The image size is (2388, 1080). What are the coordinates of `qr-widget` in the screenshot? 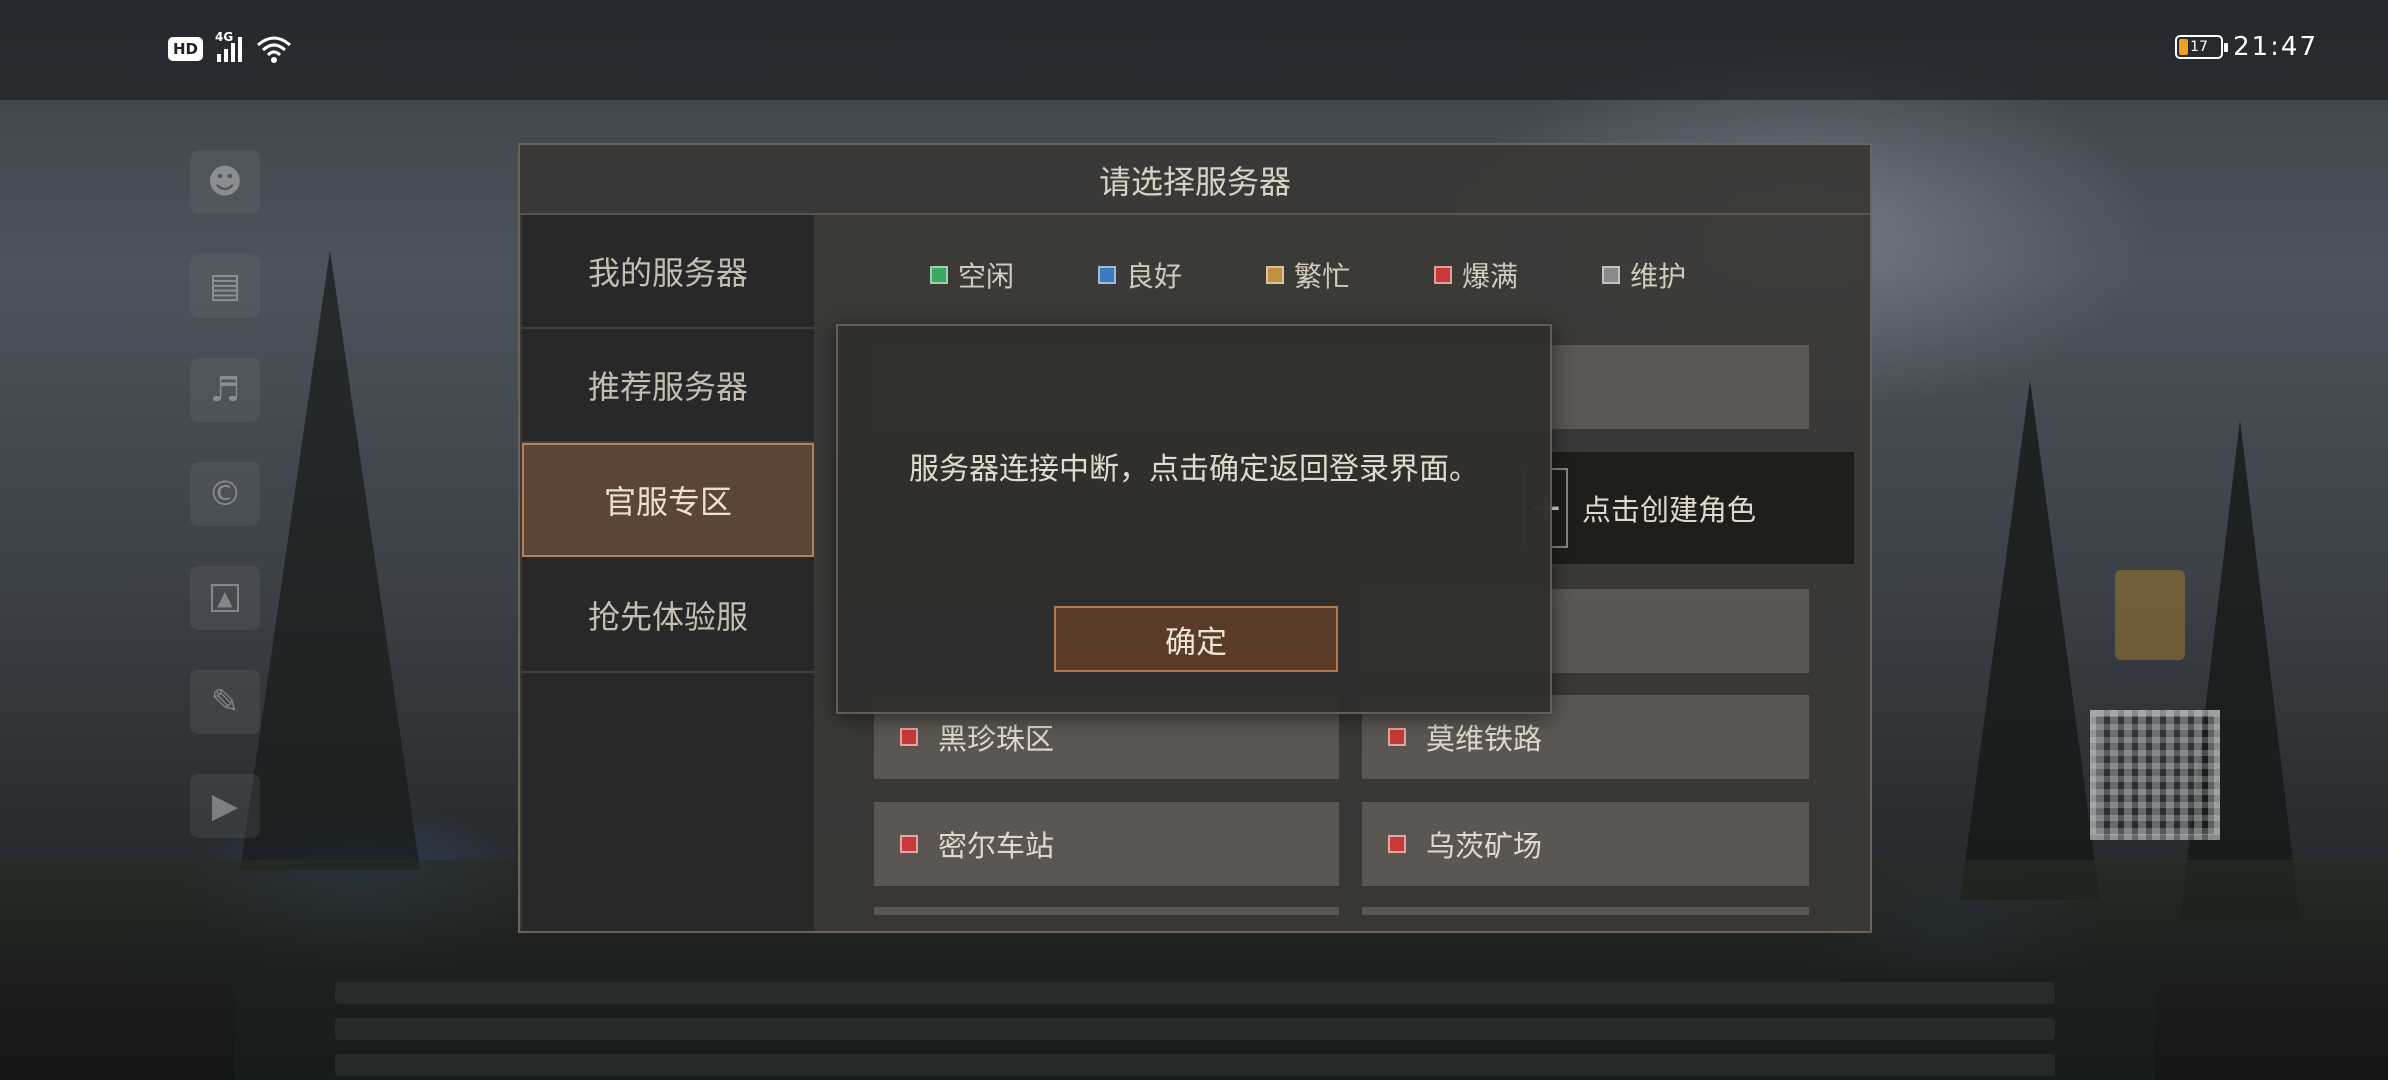 It's located at (2155, 705).